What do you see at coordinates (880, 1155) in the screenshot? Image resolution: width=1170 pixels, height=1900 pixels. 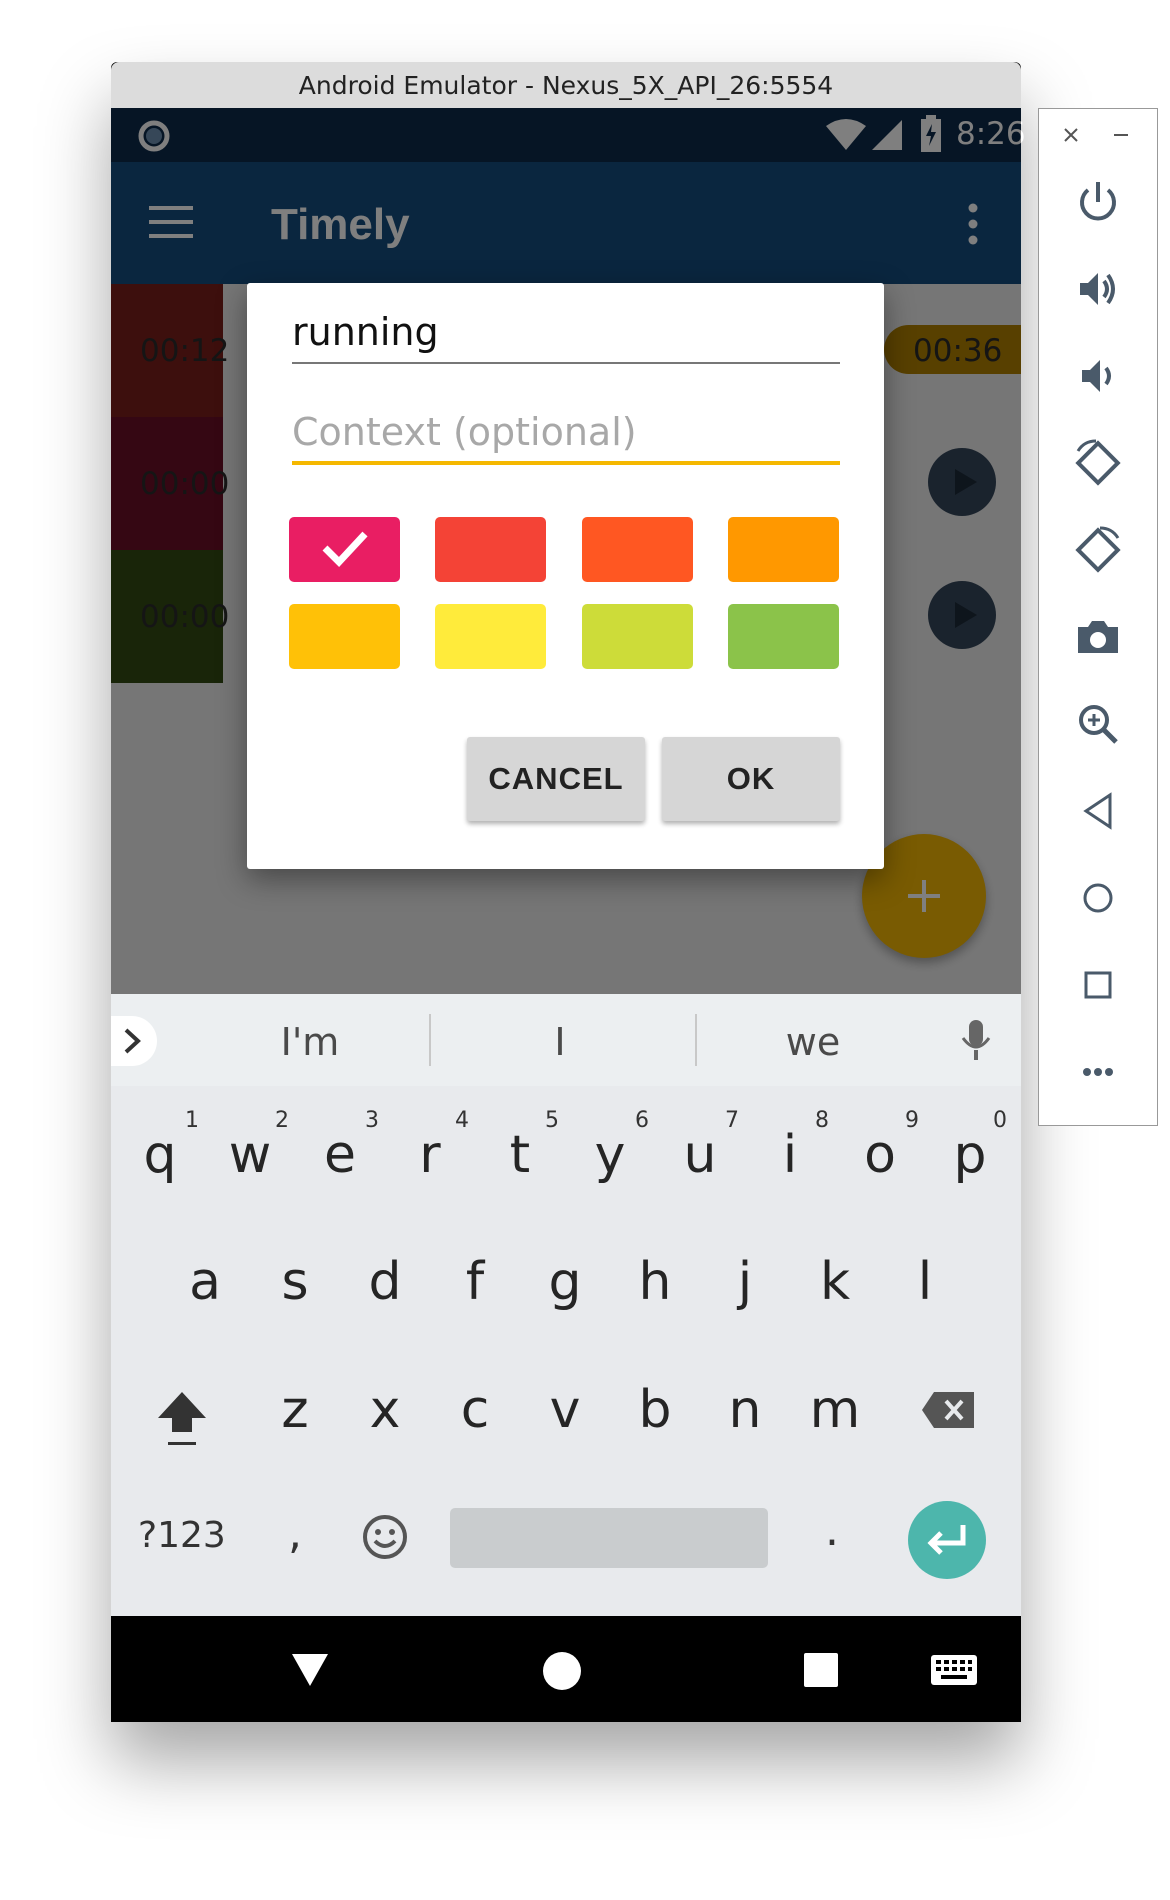 I see `key: o` at bounding box center [880, 1155].